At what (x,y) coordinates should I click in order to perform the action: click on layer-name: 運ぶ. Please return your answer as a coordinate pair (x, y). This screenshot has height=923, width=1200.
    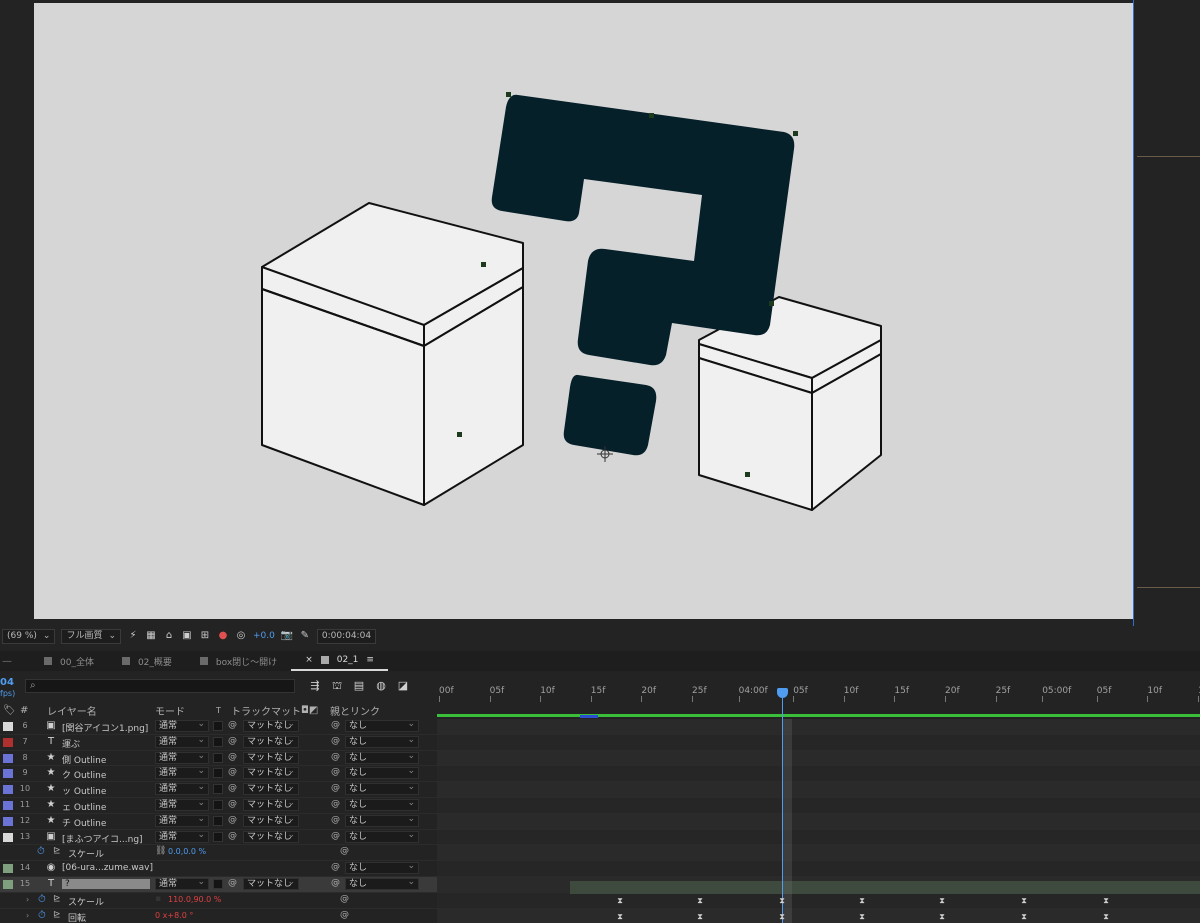
    Looking at the image, I should click on (71, 743).